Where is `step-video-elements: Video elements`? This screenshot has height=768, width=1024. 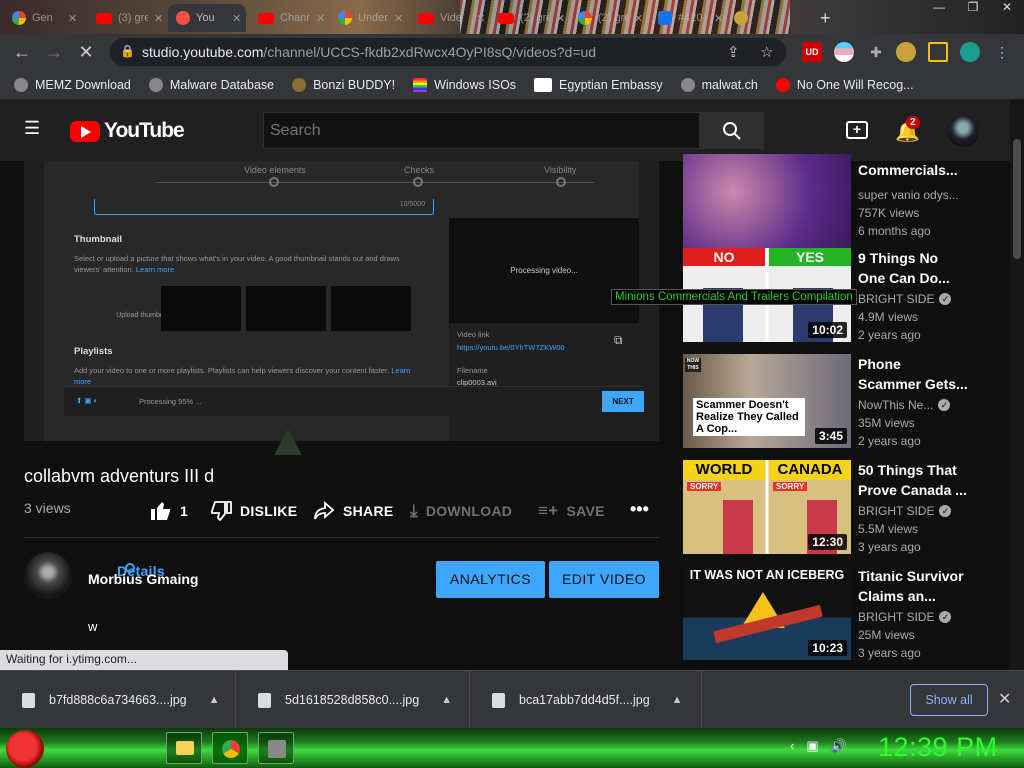 step-video-elements: Video elements is located at coordinates (275, 170).